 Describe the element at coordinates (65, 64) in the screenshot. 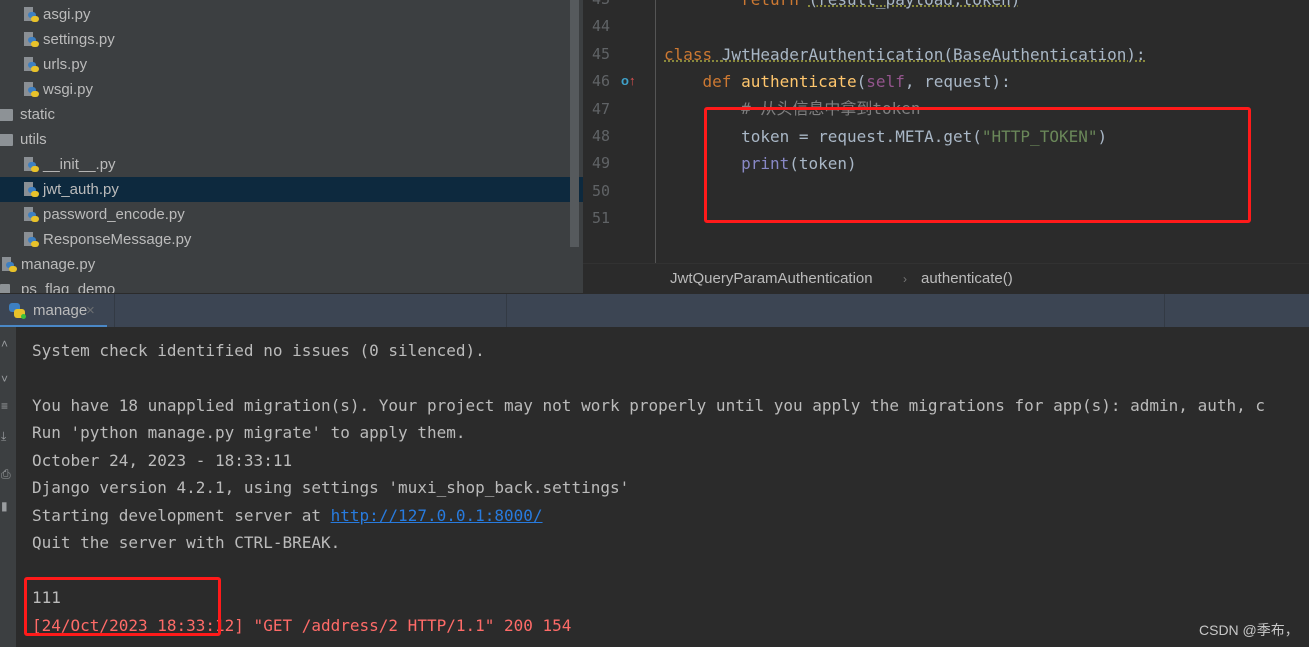

I see `tree-item-label: urls.py` at that location.